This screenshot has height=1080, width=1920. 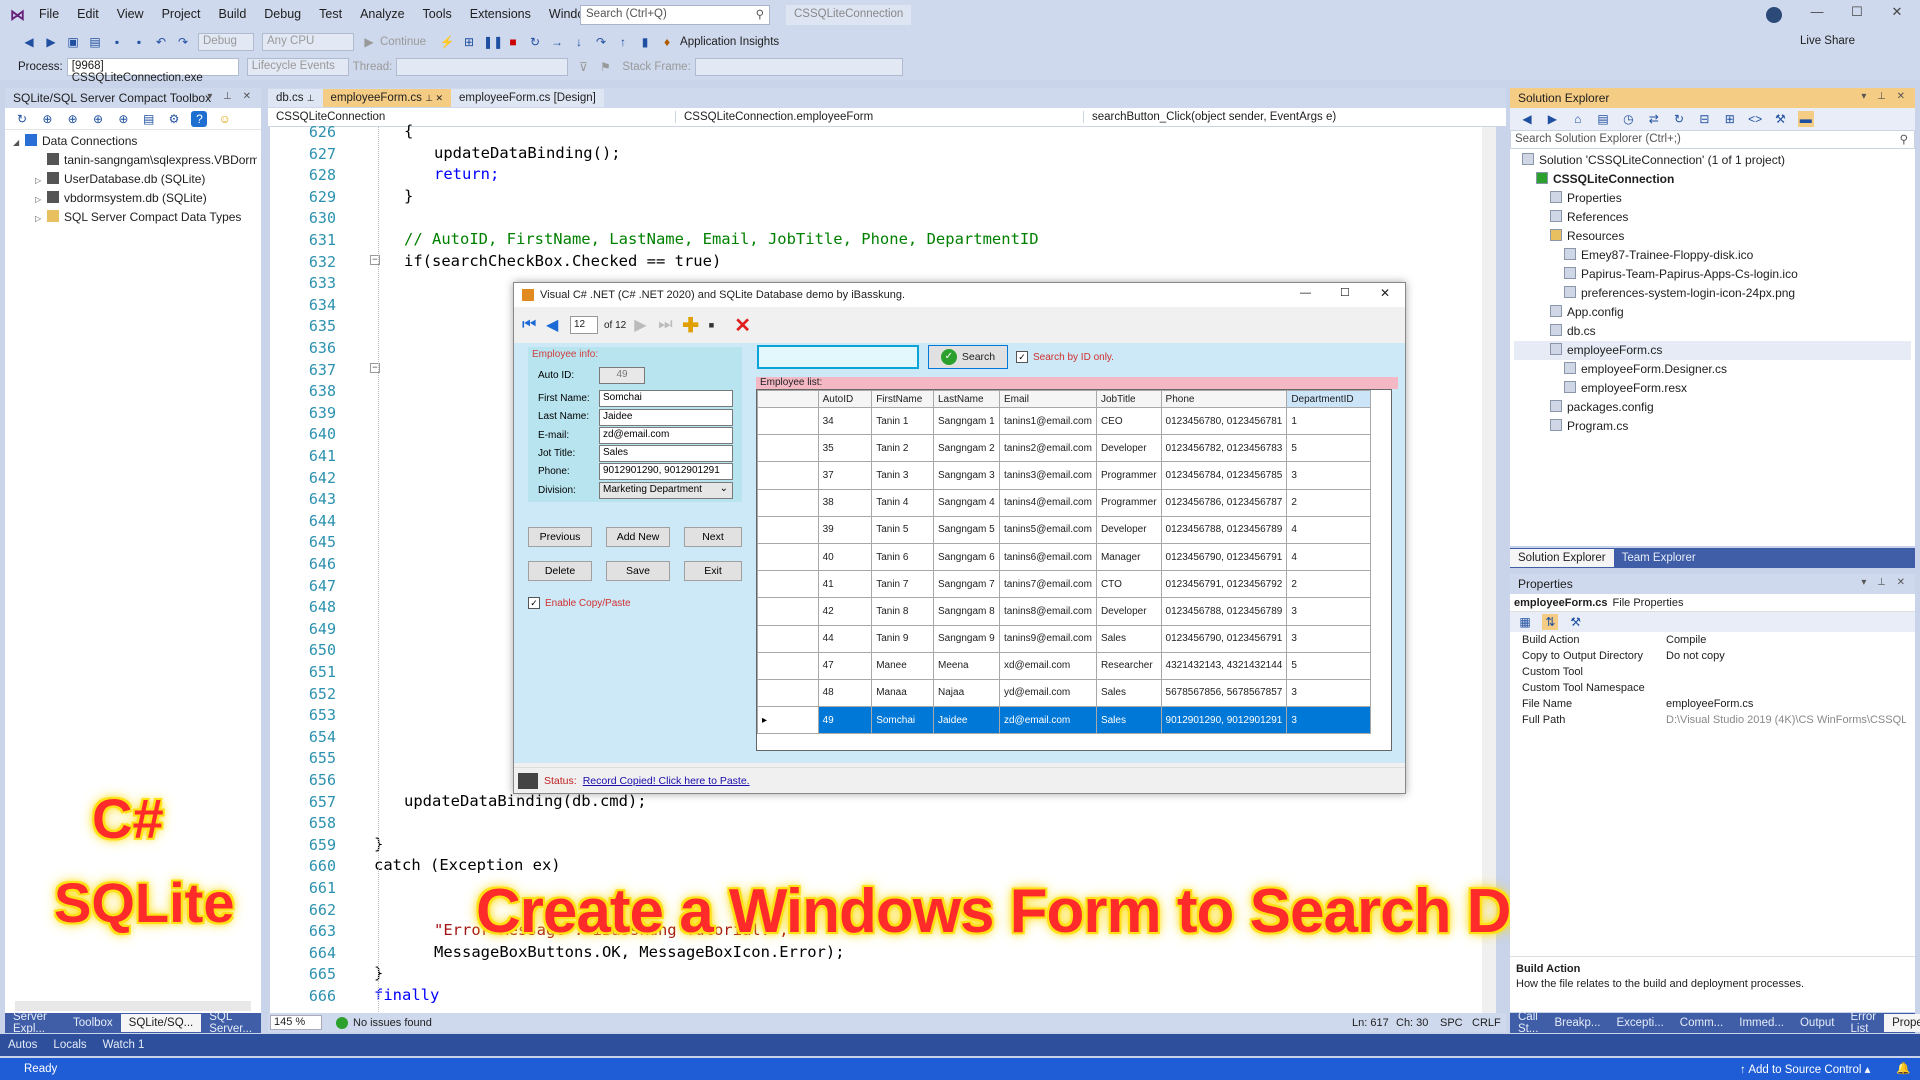 I want to click on column-header-phone: Phone, so click(x=1224, y=399).